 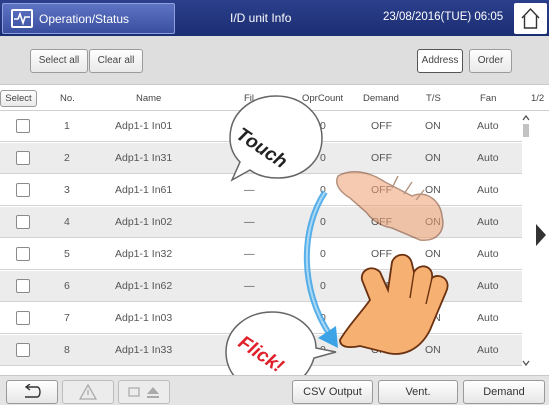 I want to click on address-sort-button: Address, so click(x=440, y=61).